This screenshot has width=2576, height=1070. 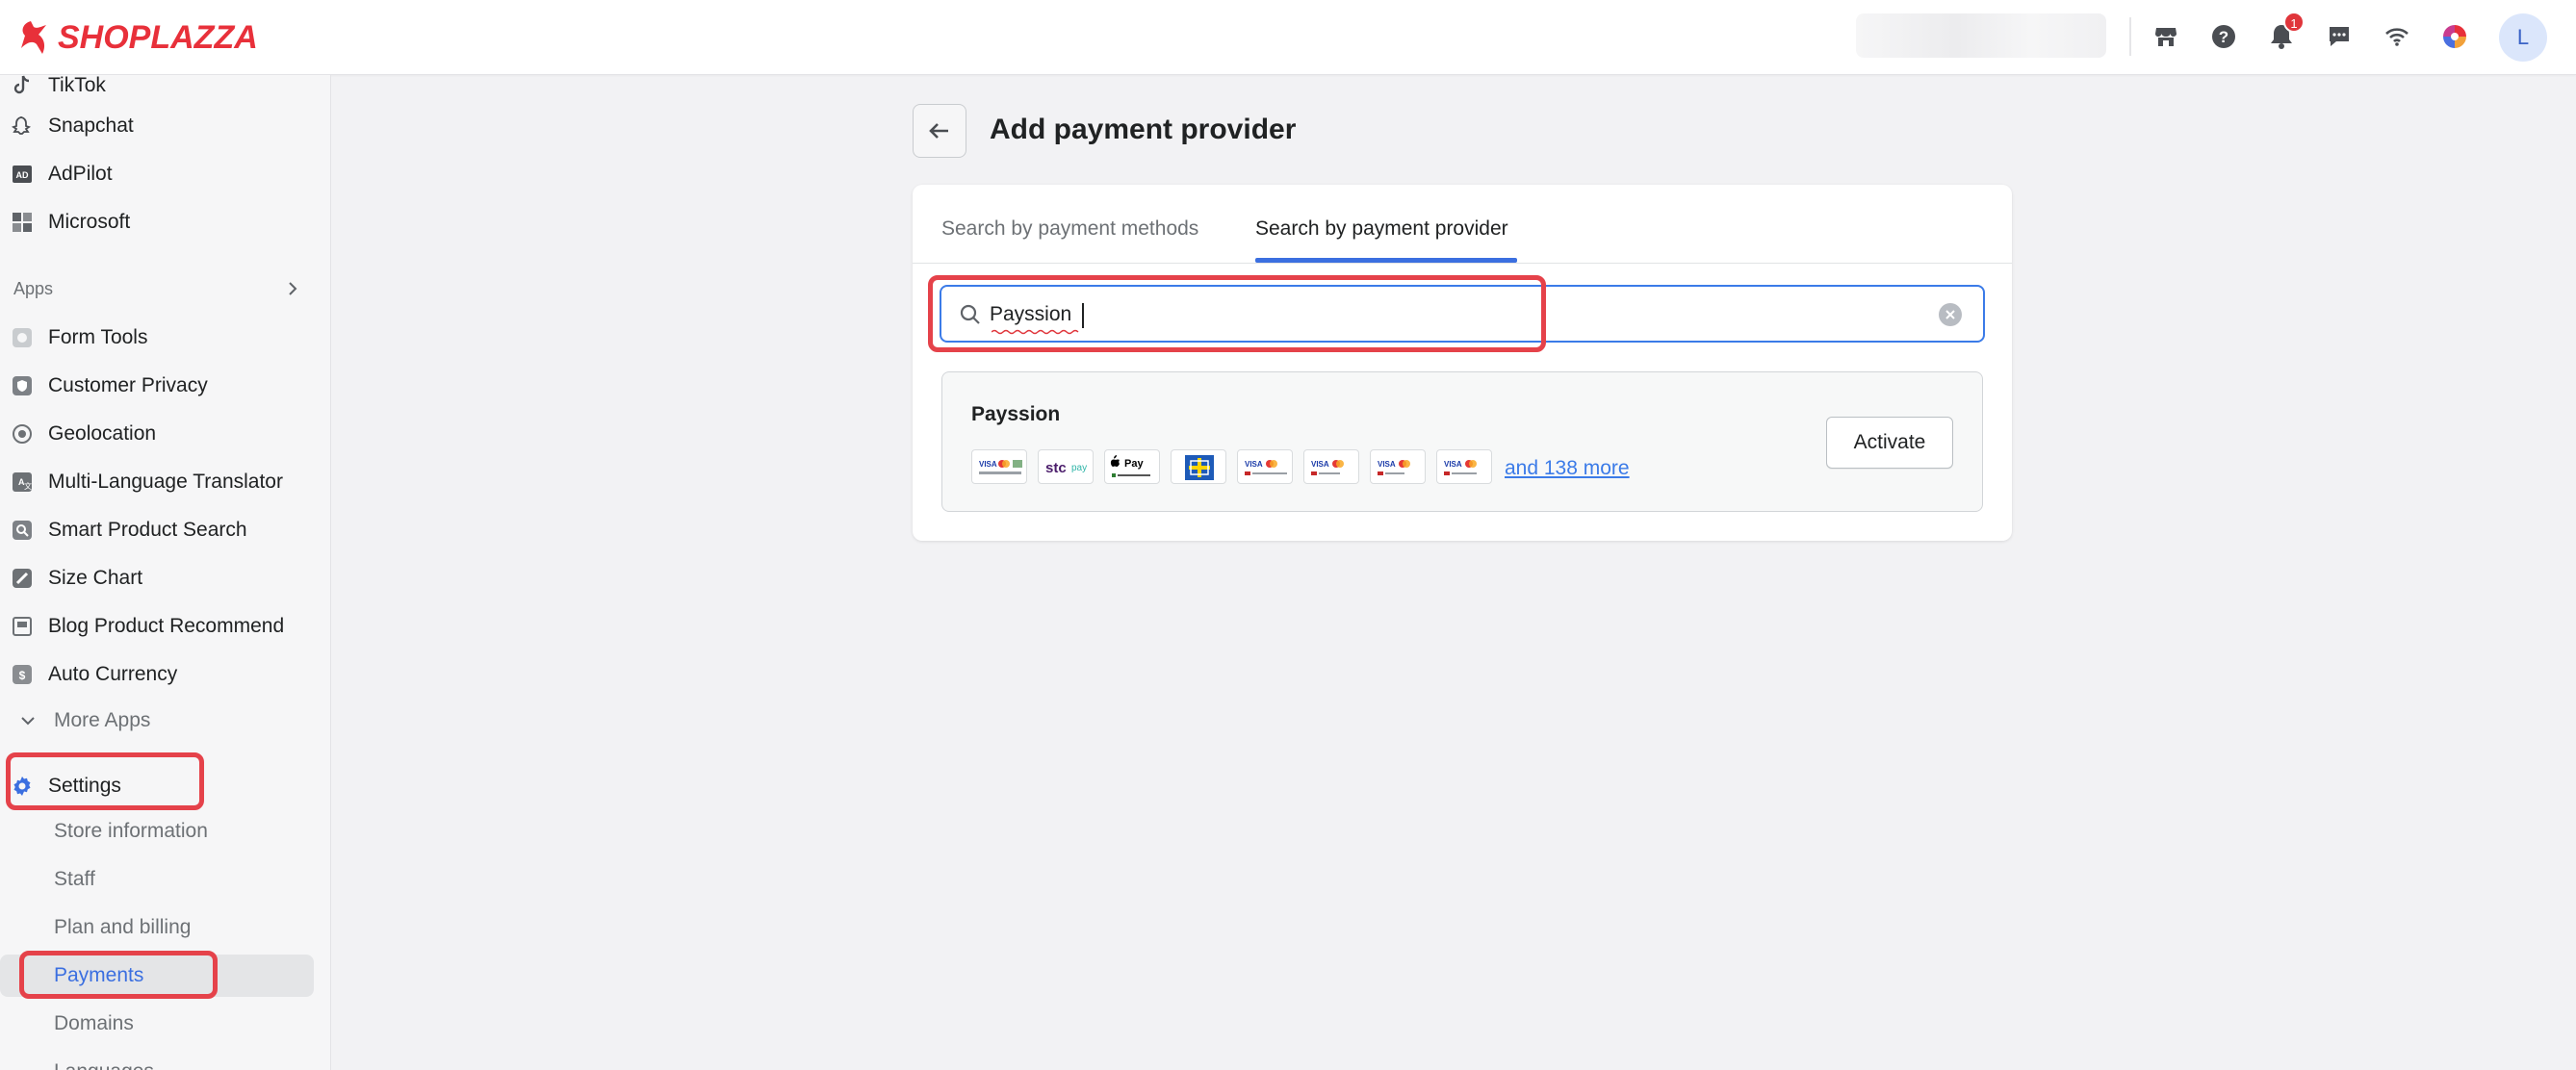 What do you see at coordinates (2166, 36) in the screenshot?
I see `store-icon` at bounding box center [2166, 36].